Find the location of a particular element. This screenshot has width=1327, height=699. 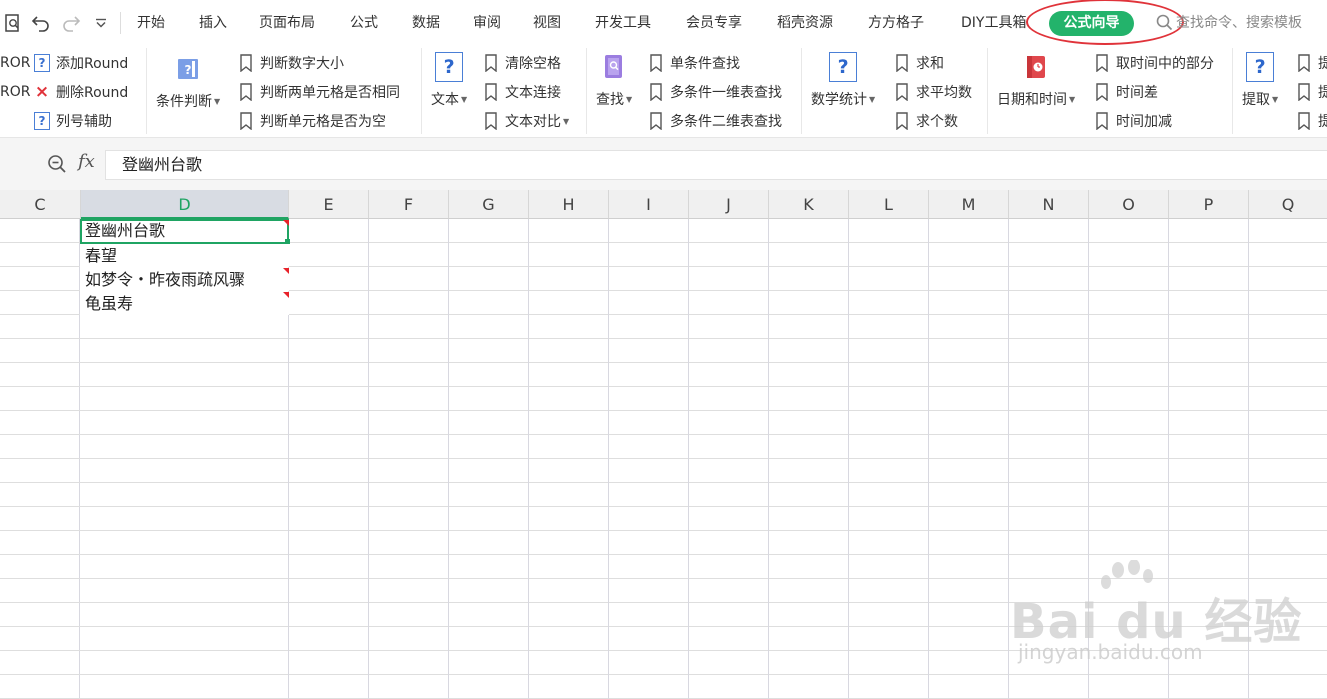

count-label: 求个数 is located at coordinates (937, 122).